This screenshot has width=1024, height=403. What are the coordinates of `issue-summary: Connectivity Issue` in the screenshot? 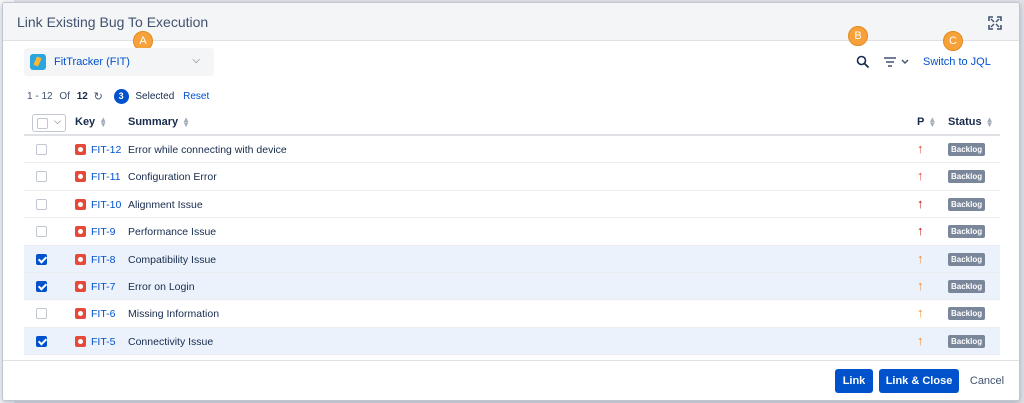 It's located at (171, 341).